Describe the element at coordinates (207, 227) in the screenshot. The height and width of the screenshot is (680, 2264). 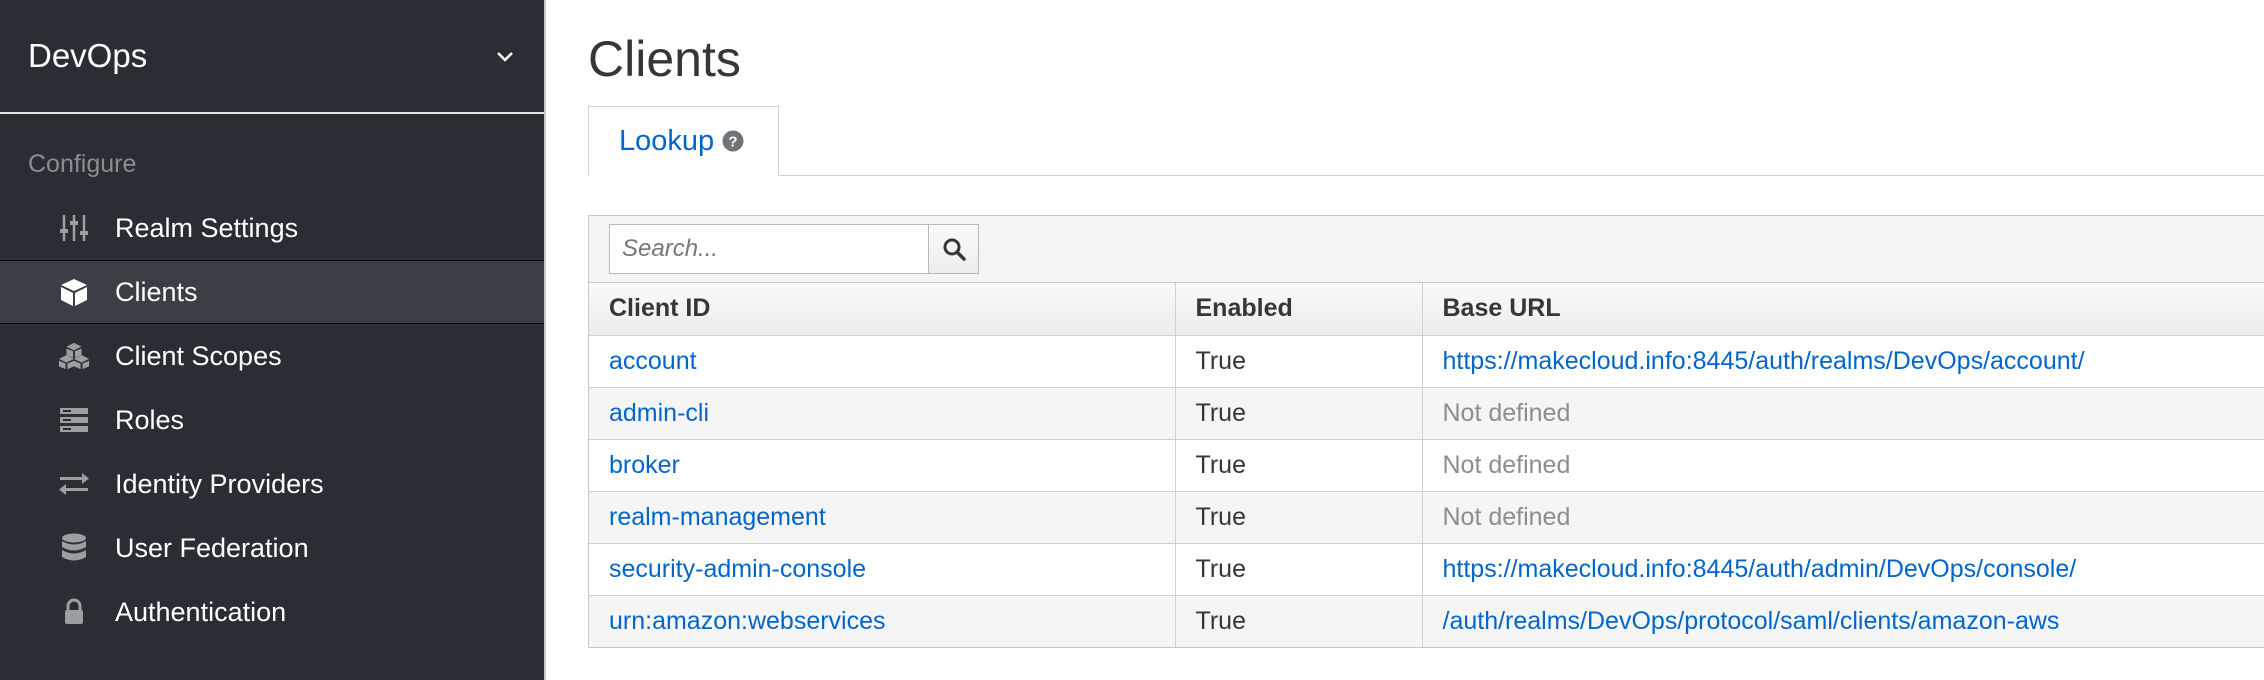
I see `sidebar-item-label: Realm Settings` at that location.